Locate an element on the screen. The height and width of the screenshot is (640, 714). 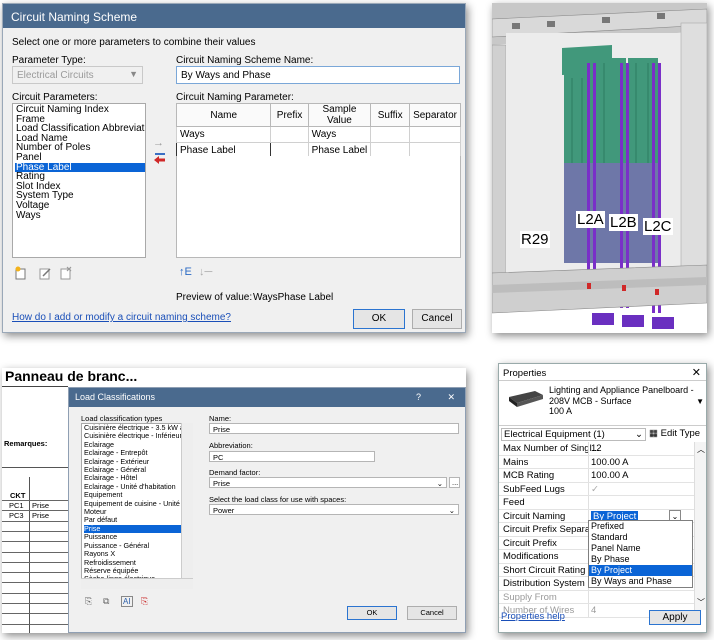
move-down-icon: ↓─ is located at coordinates (205, 272).